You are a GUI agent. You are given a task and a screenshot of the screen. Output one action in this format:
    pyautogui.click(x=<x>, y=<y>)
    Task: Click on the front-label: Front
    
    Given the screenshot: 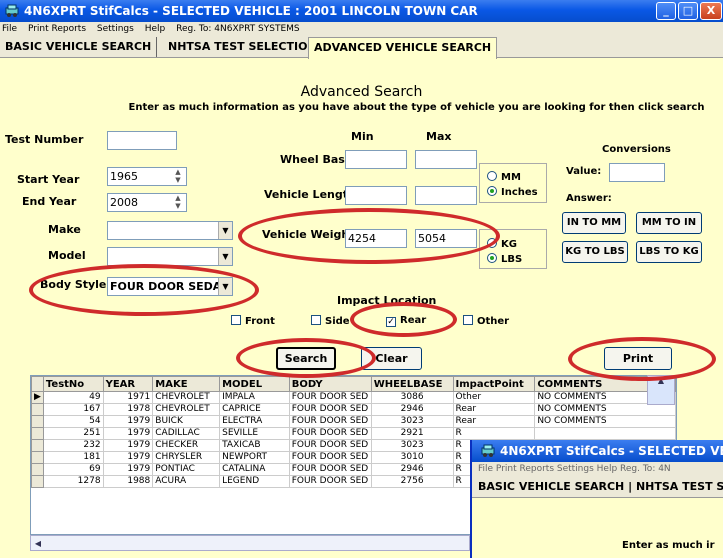 What is the action you would take?
    pyautogui.click(x=260, y=321)
    